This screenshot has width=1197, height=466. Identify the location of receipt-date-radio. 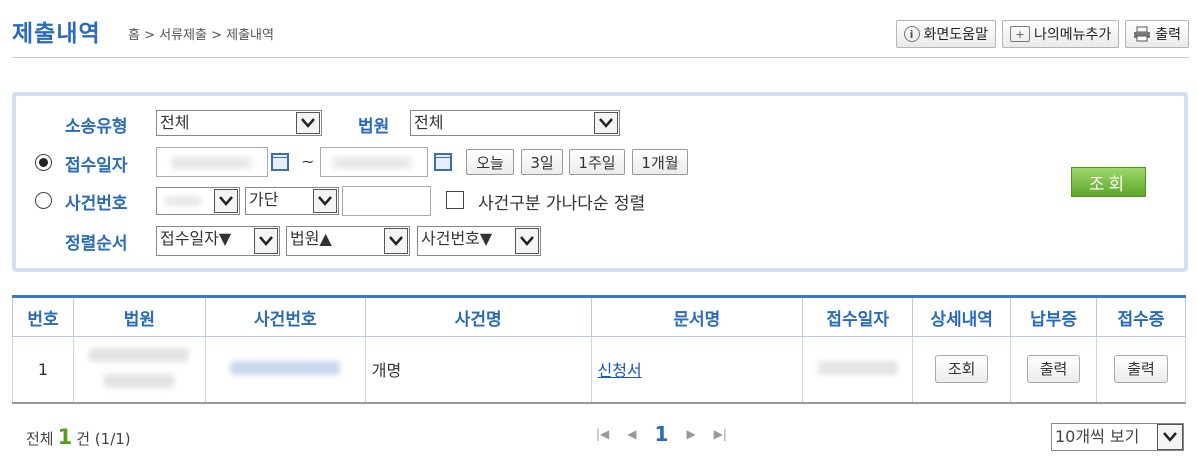
(43, 162).